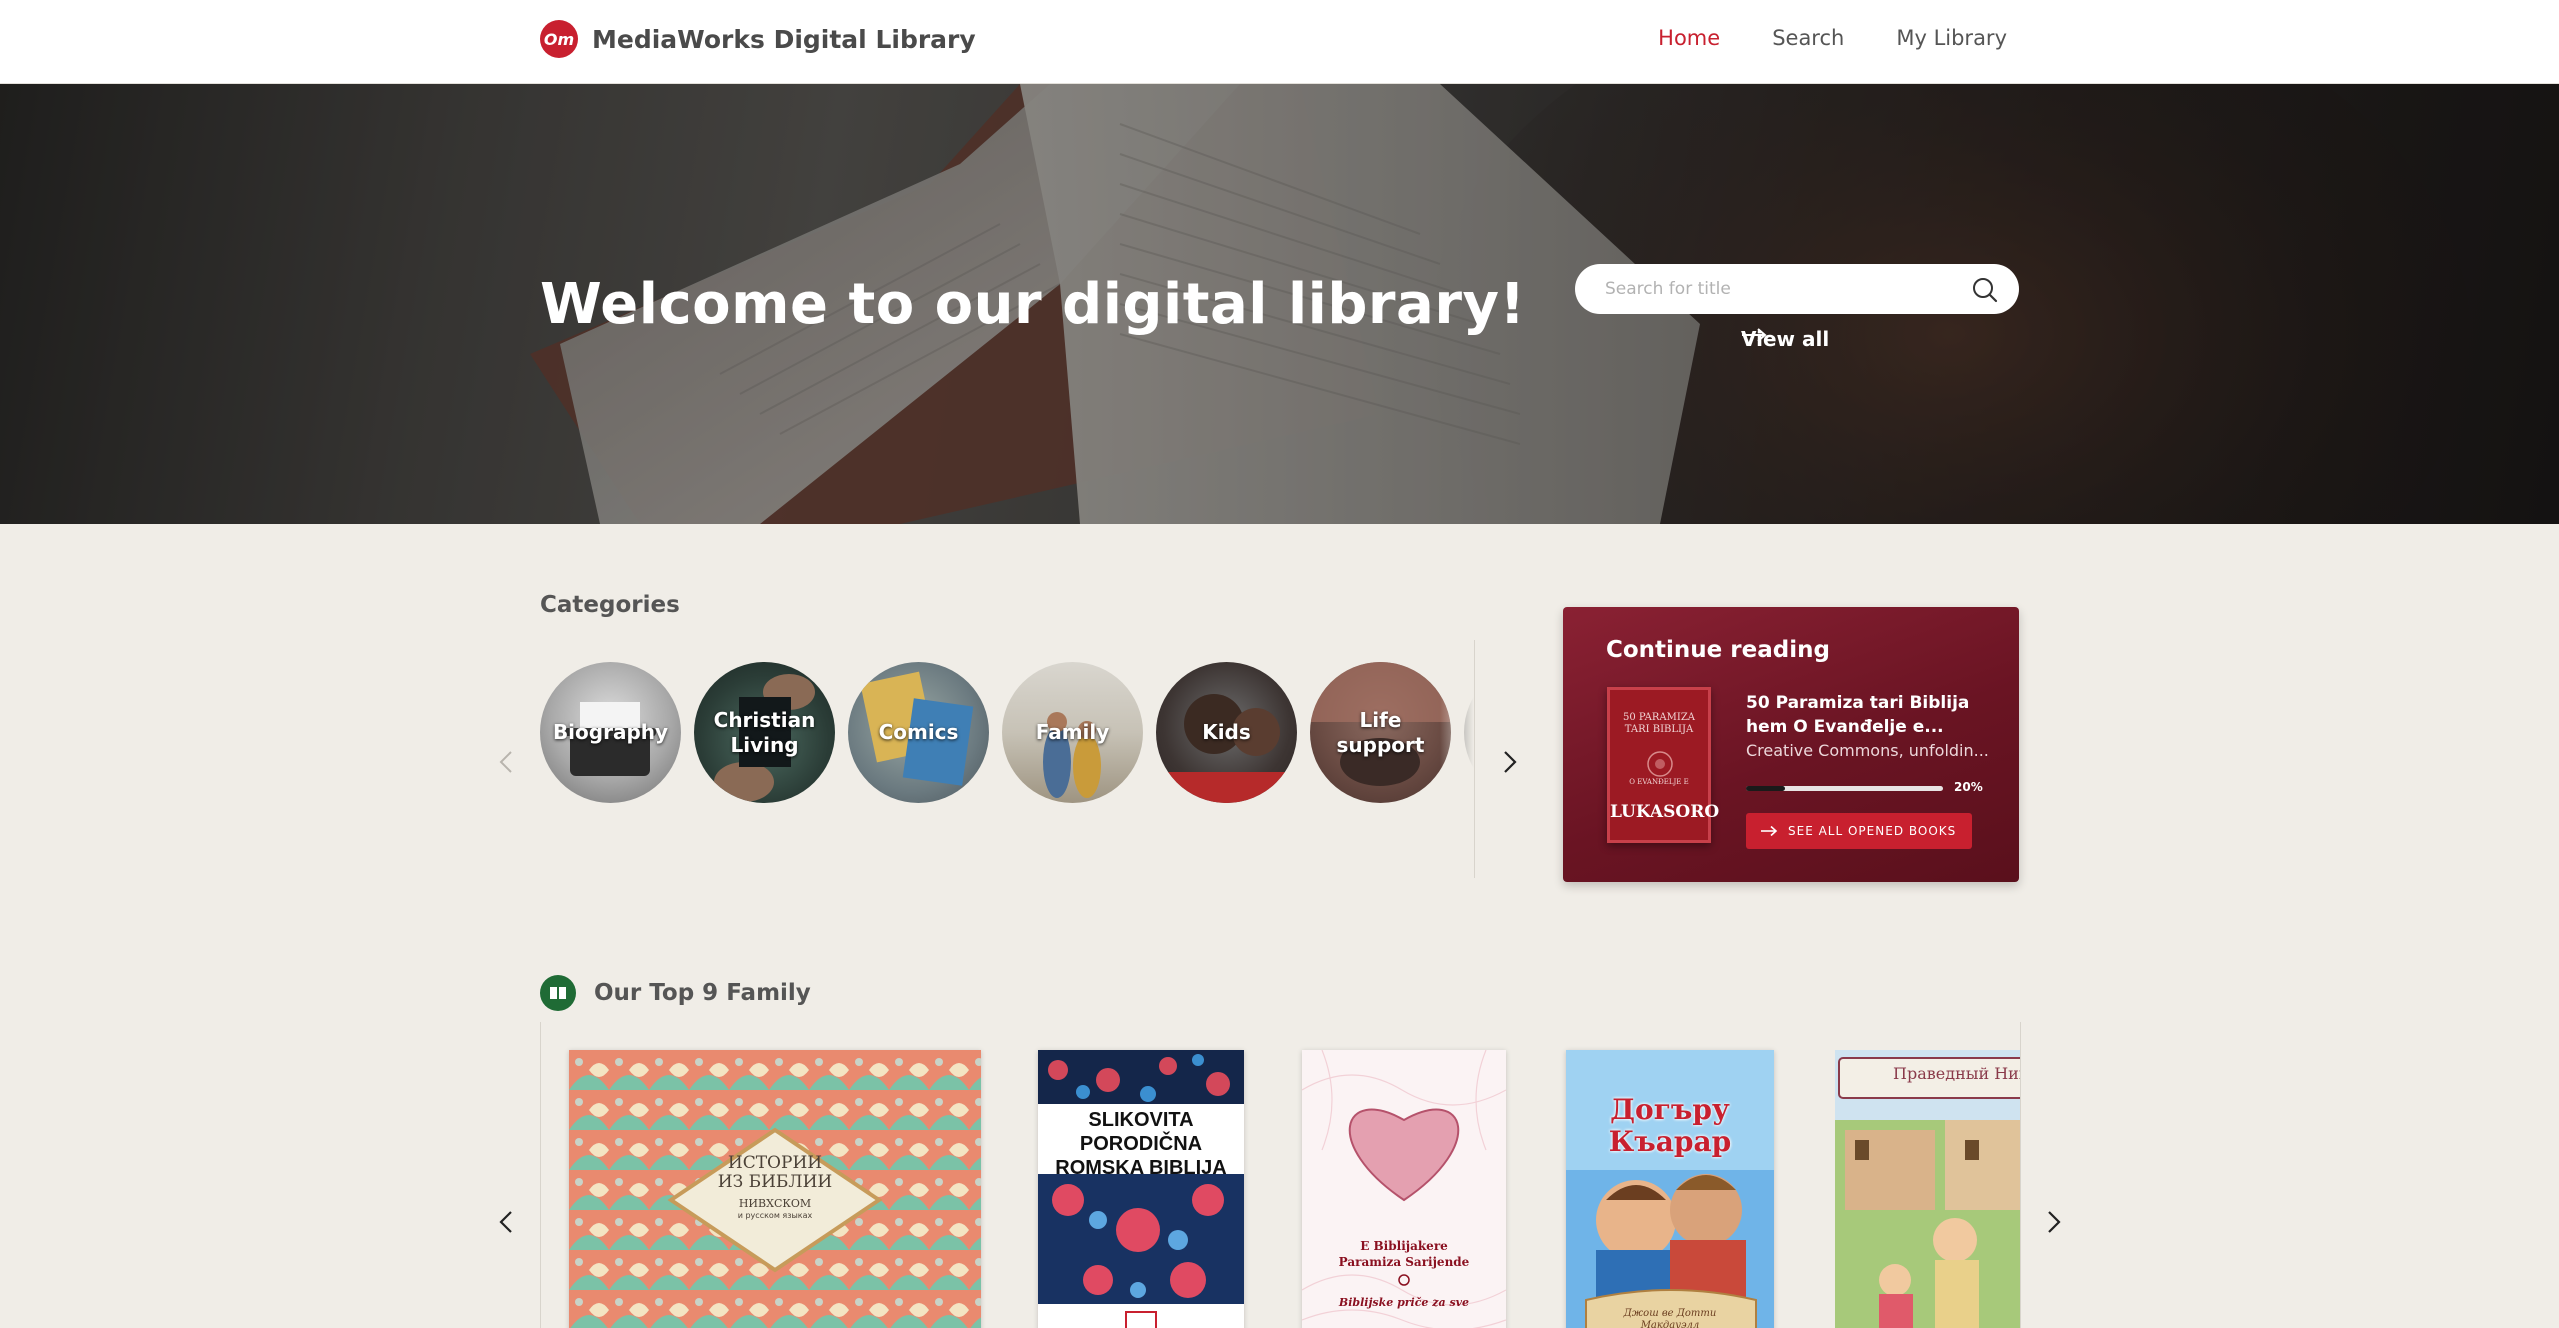  What do you see at coordinates (559, 39) in the screenshot?
I see `mediaworks-logo-icon: Om` at bounding box center [559, 39].